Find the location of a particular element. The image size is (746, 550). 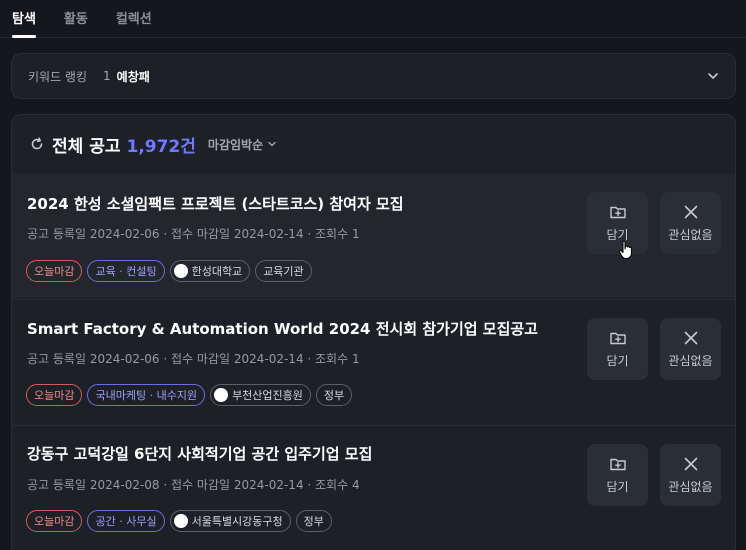

keyword-rank-number: 1 is located at coordinates (107, 76).